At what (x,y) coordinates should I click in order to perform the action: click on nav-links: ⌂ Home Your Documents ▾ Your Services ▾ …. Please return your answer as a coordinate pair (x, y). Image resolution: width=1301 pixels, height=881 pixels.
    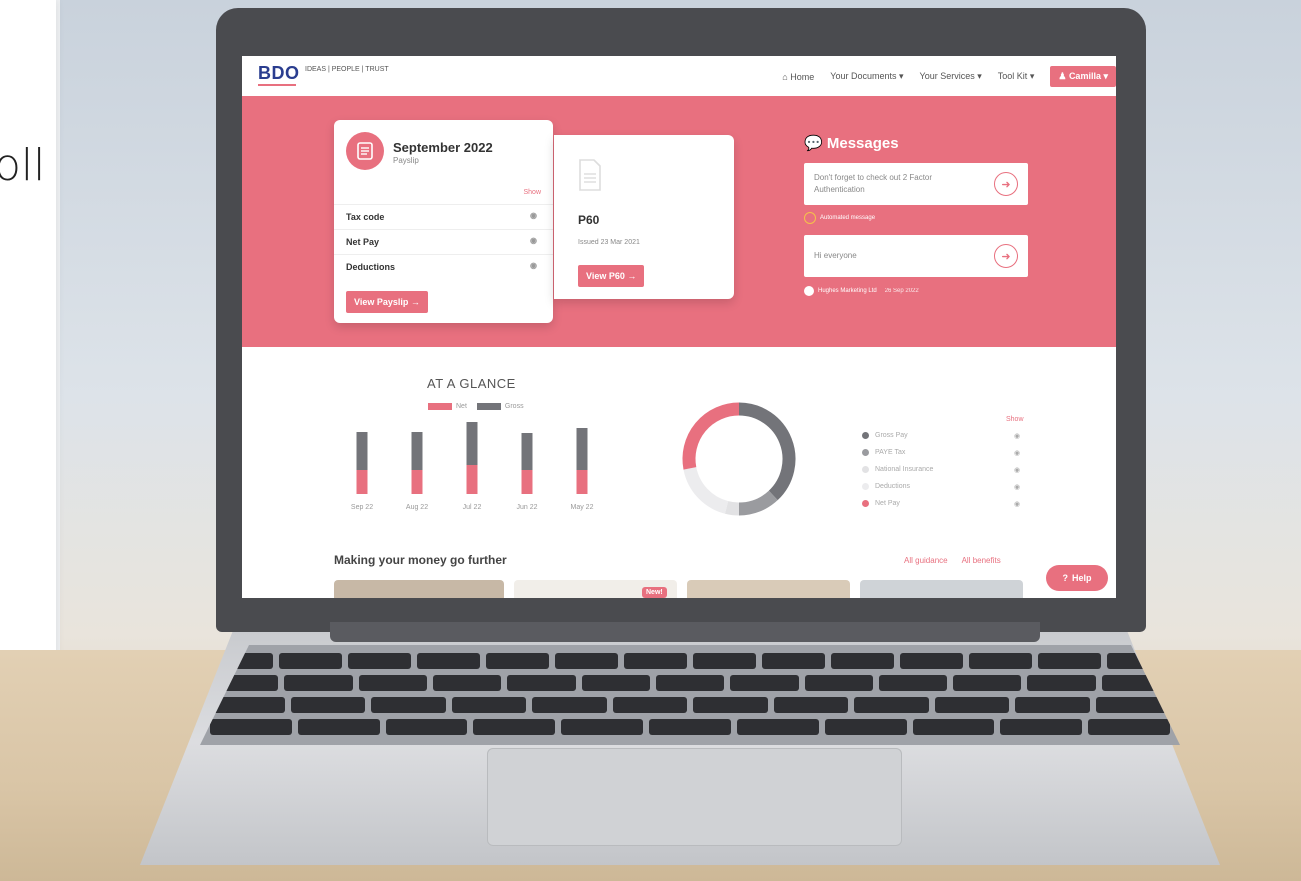
    Looking at the image, I should click on (949, 76).